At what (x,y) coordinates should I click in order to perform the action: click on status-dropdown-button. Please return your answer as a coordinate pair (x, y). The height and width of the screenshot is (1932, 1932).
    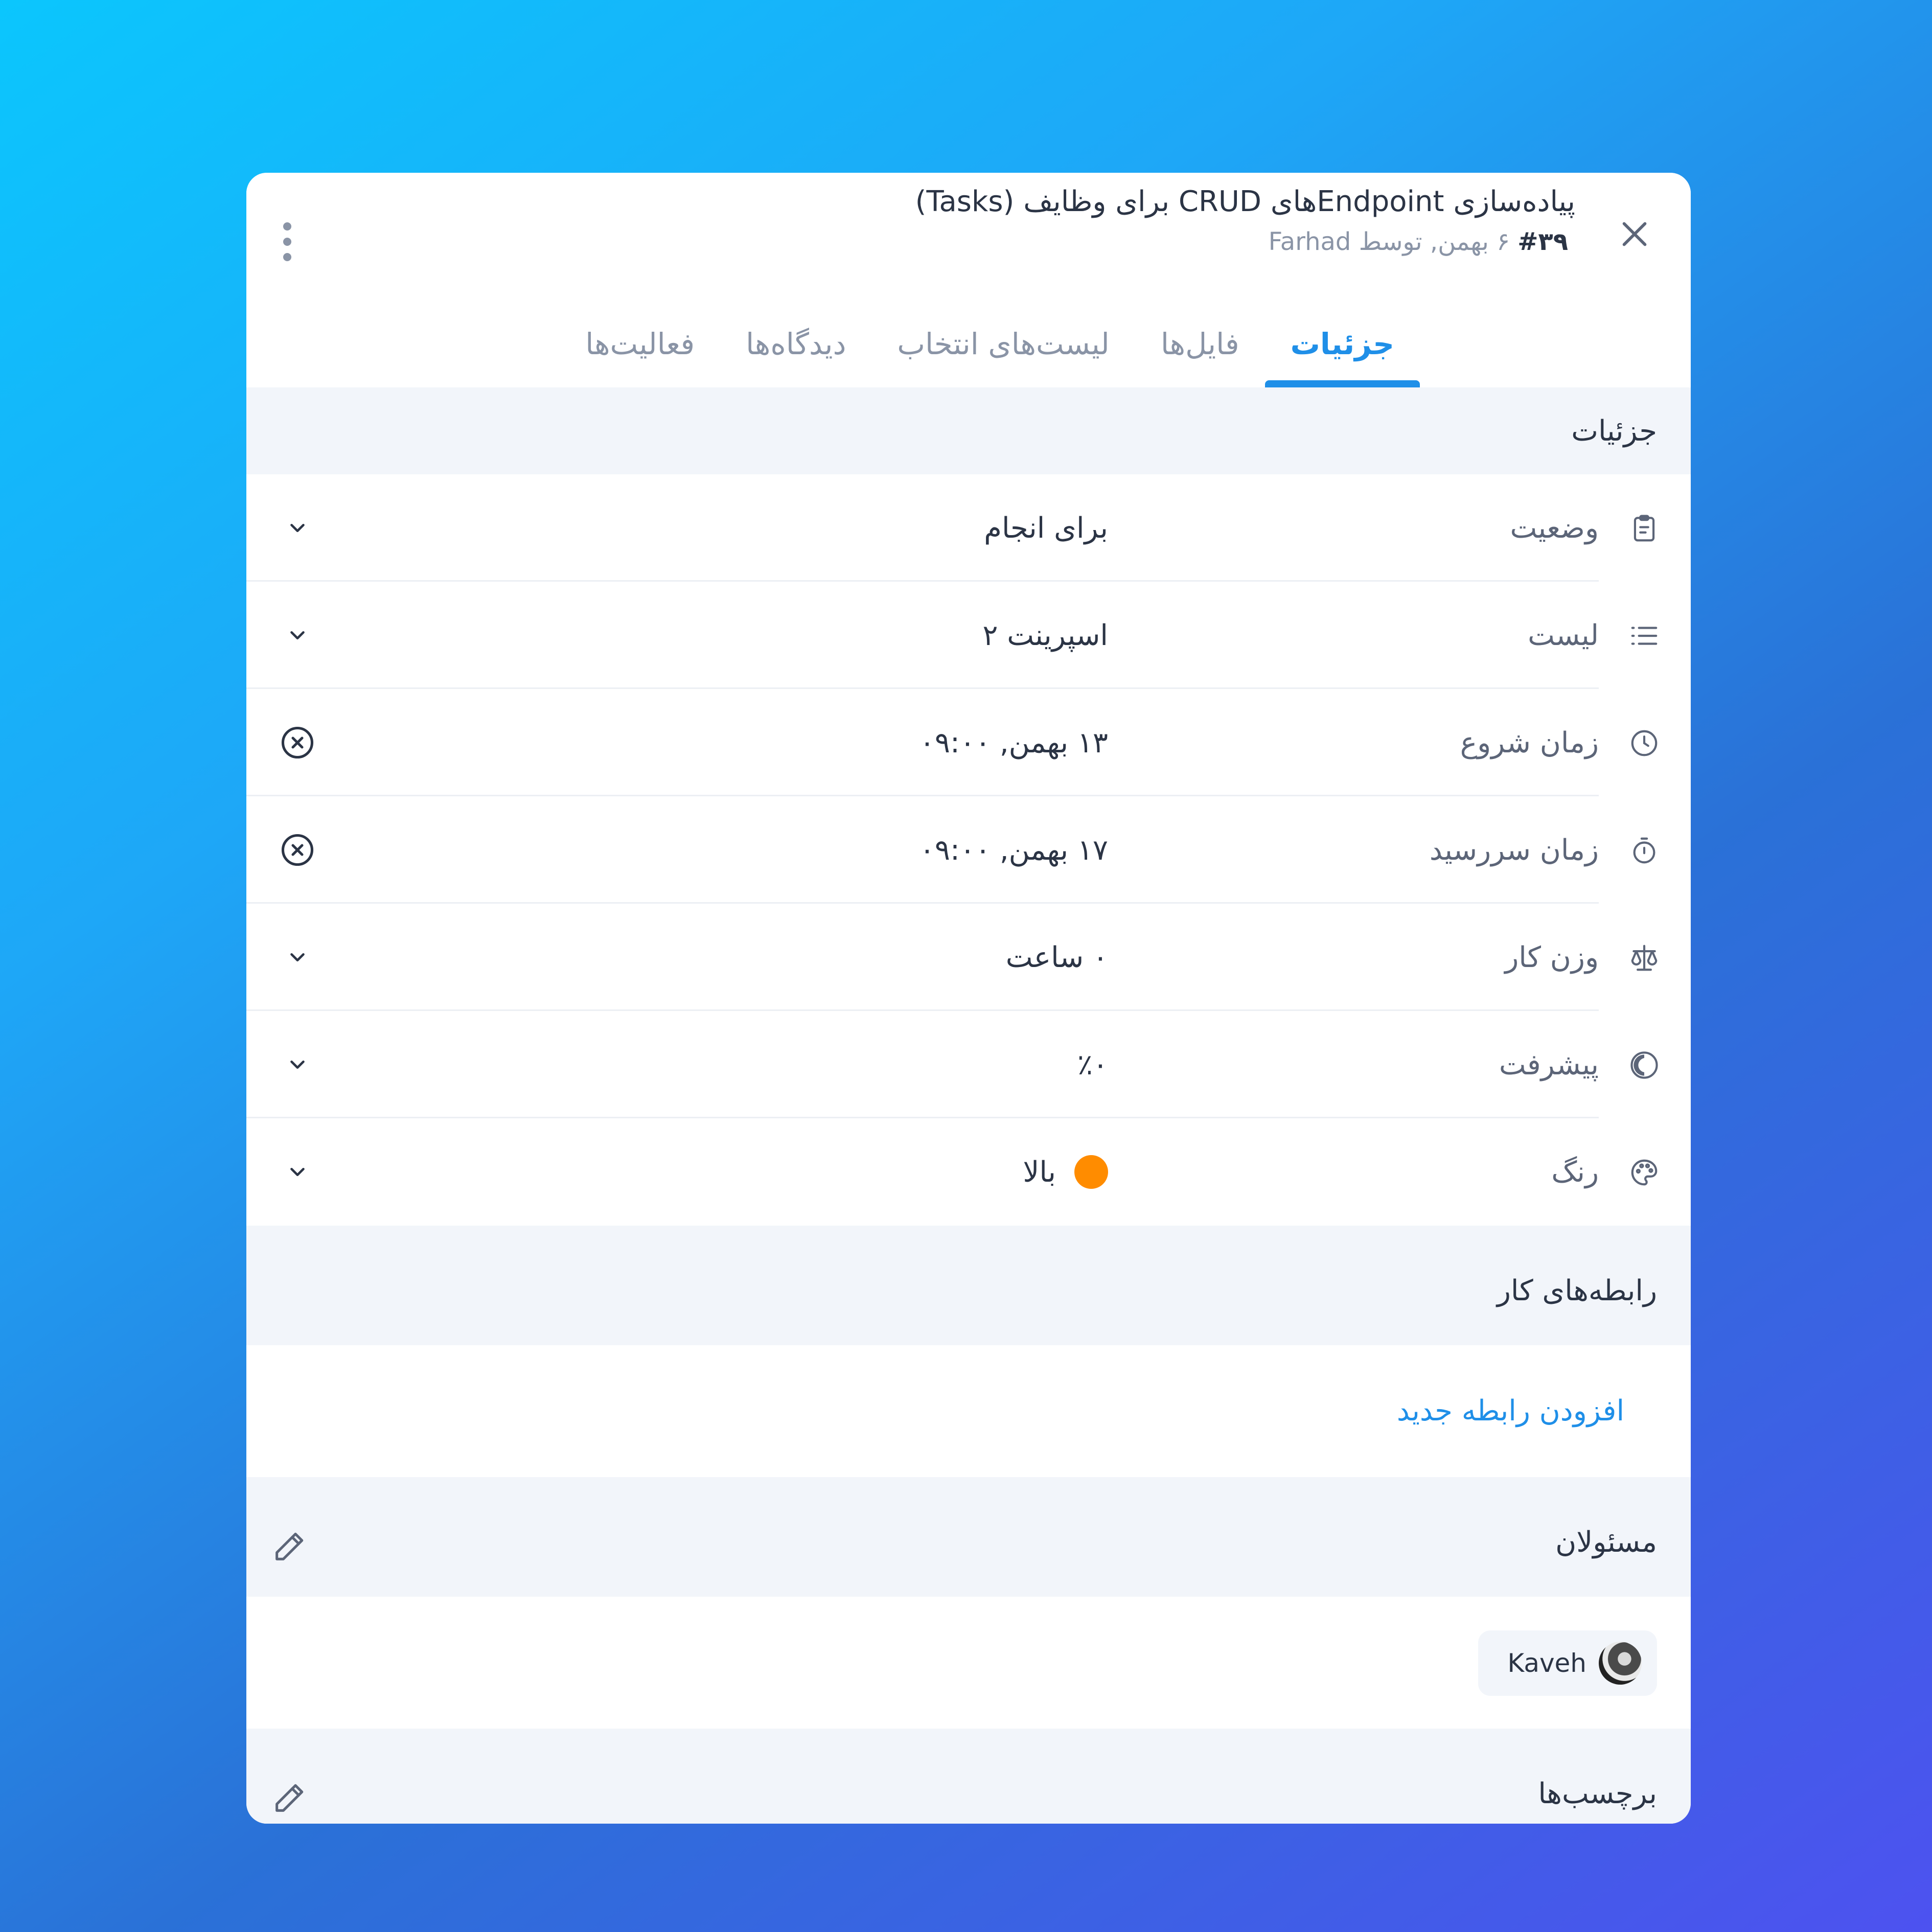
    Looking at the image, I should click on (297, 528).